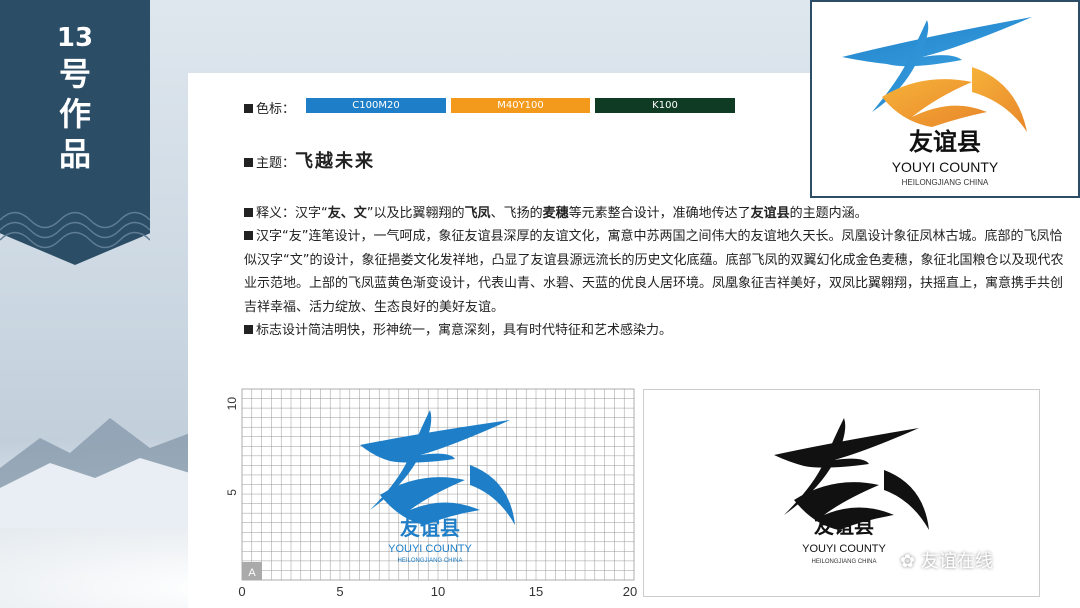 The height and width of the screenshot is (608, 1080). I want to click on grid-x-tick-20: 20, so click(630, 591).